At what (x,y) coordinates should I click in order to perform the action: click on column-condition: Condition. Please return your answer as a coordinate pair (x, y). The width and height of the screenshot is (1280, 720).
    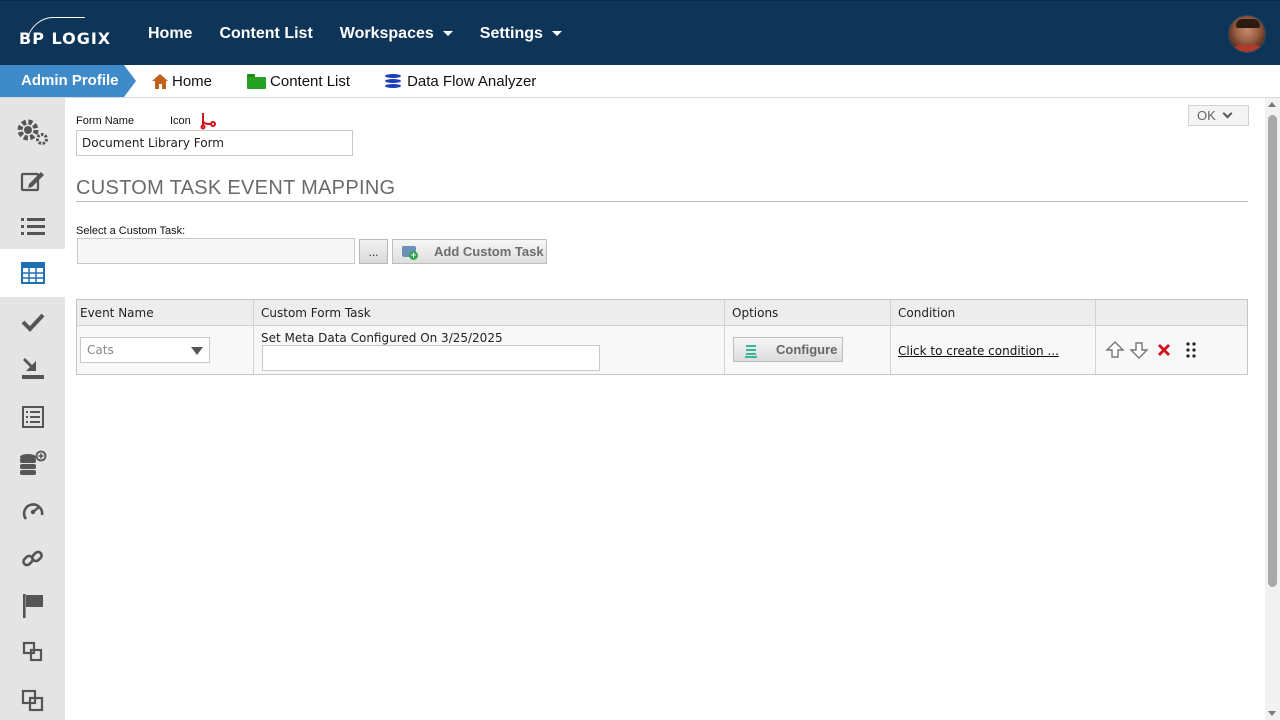
    Looking at the image, I should click on (927, 313).